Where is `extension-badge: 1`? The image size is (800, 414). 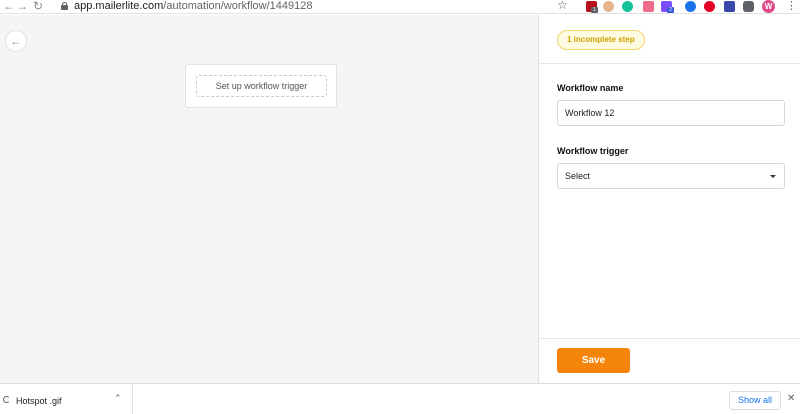
extension-badge: 1 is located at coordinates (594, 10).